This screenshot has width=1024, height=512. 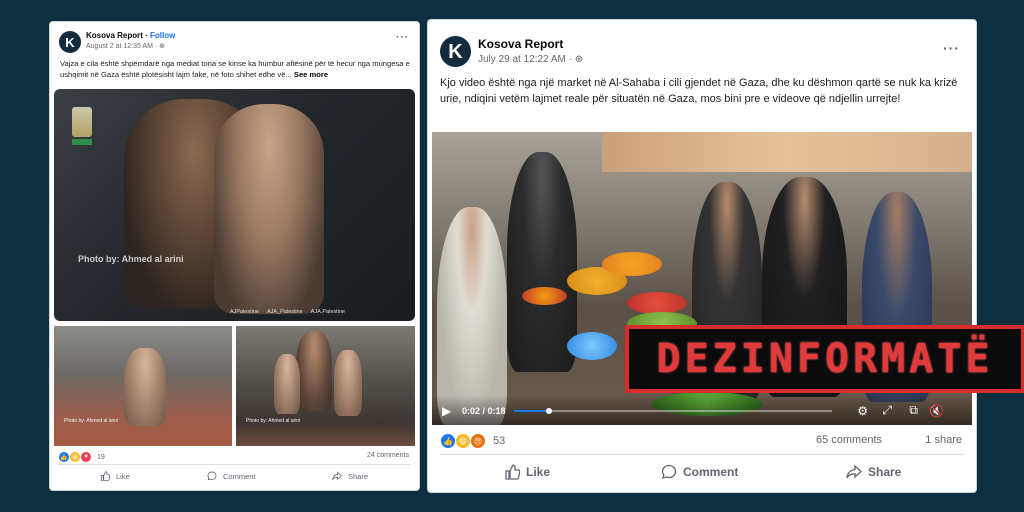 What do you see at coordinates (862, 411) in the screenshot?
I see `settings-gear-icon: ⚙` at bounding box center [862, 411].